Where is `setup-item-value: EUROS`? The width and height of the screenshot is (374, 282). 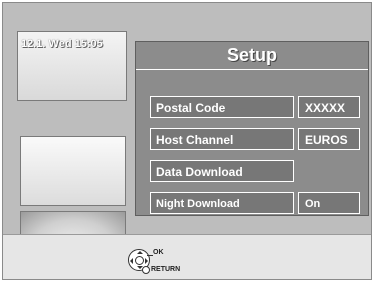
setup-item-value: EUROS is located at coordinates (329, 139).